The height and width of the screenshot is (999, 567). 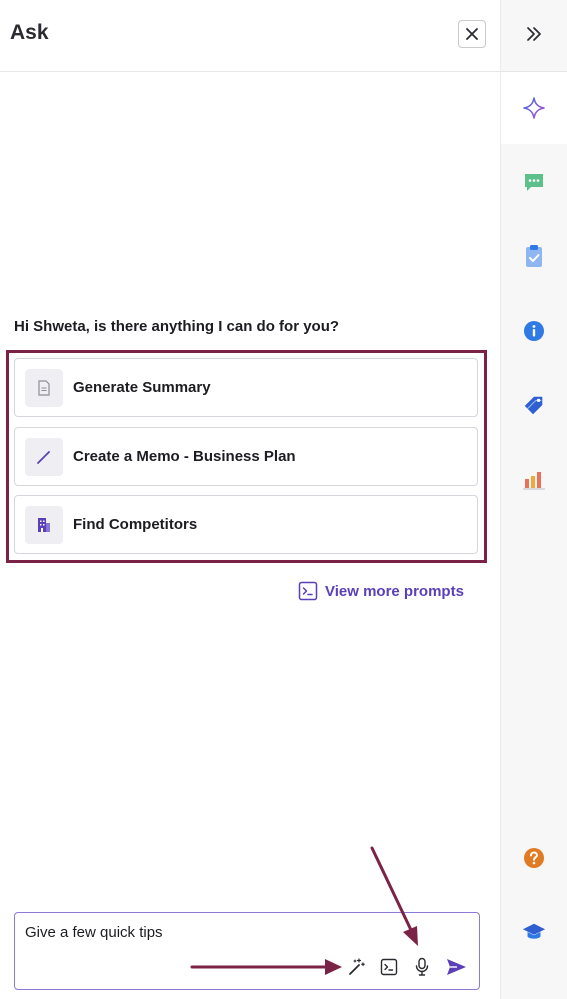 I want to click on rail-item-analytics, so click(x=534, y=480).